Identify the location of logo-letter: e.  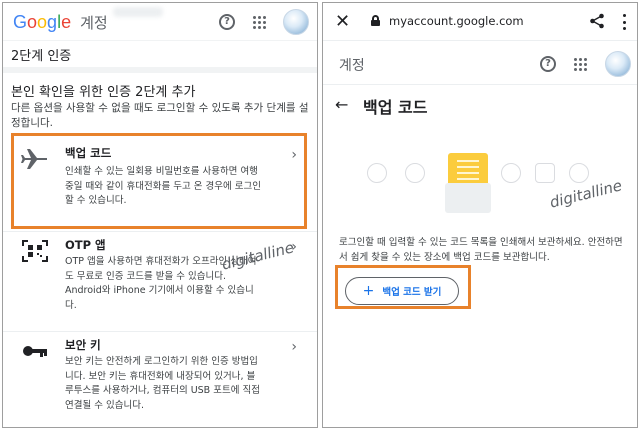
(66, 22).